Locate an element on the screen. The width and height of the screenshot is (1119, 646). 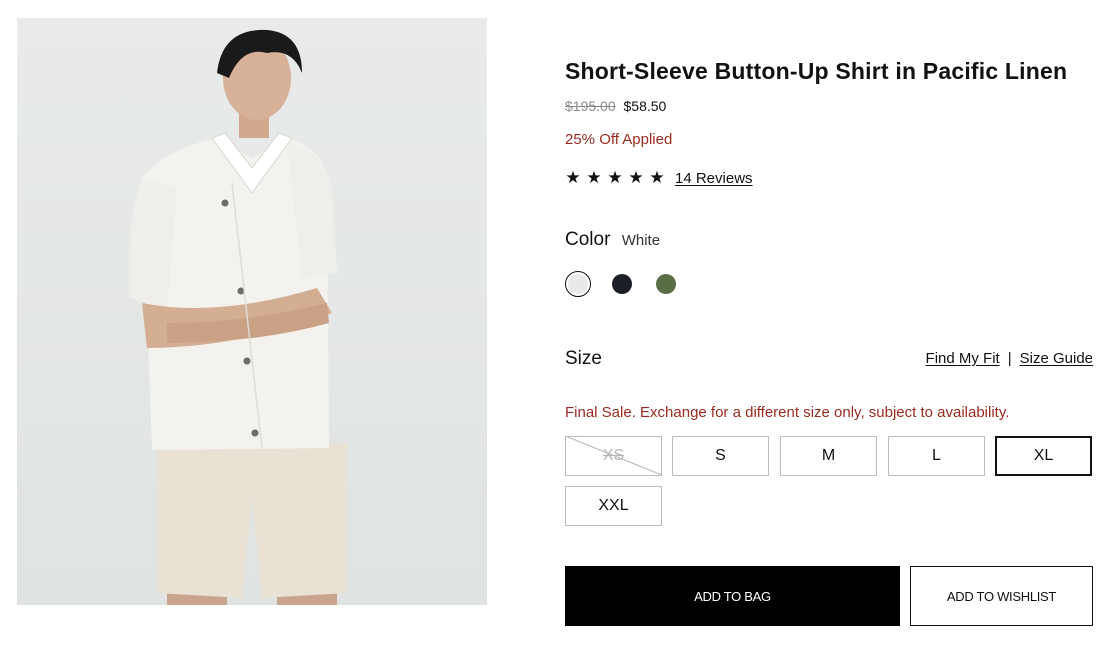
size-guide-link: Size Guide is located at coordinates (1056, 358).